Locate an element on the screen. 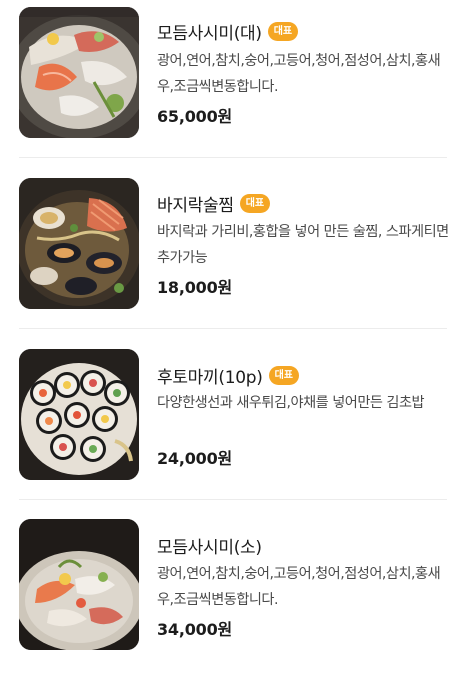 This screenshot has height=680, width=466. menu-item-header: 모듬사시미(대) 대표 is located at coordinates (228, 31).